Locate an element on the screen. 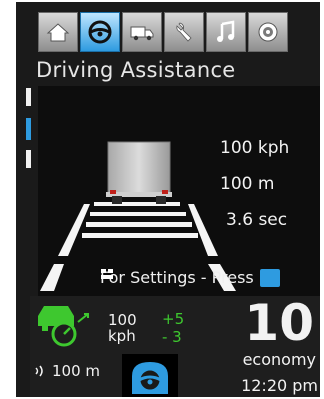 The image size is (324, 399). set-speed: 100 kph is located at coordinates (122, 328).